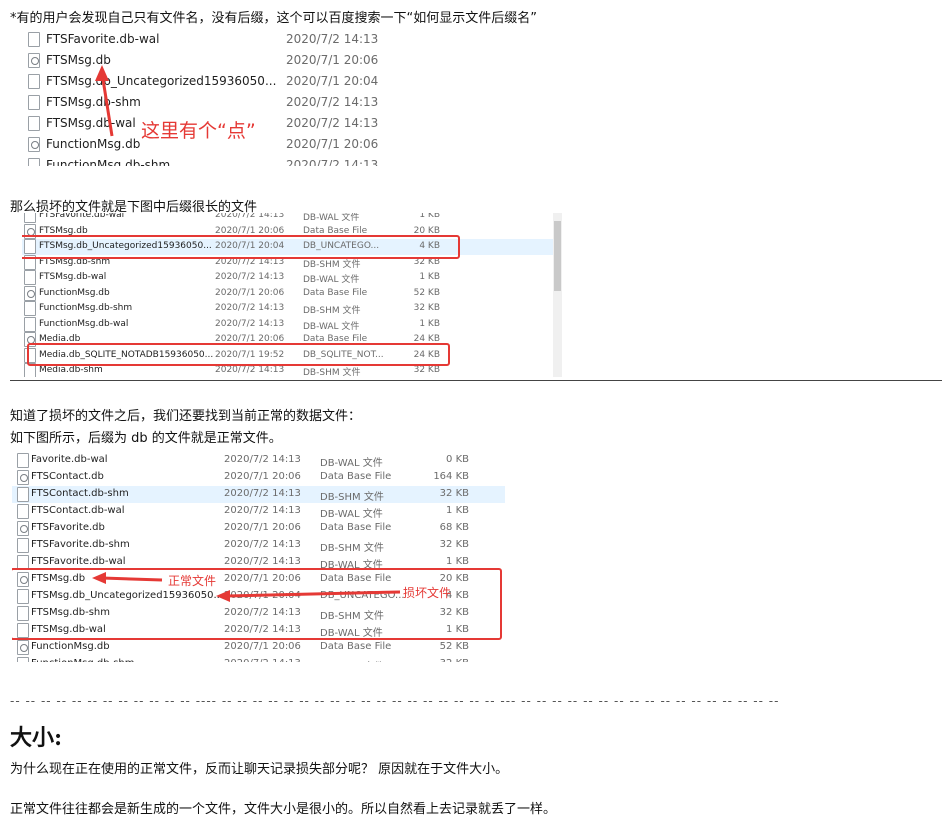  Describe the element at coordinates (192, 581) in the screenshot. I see `annotation-normal-file: 正常文件` at that location.